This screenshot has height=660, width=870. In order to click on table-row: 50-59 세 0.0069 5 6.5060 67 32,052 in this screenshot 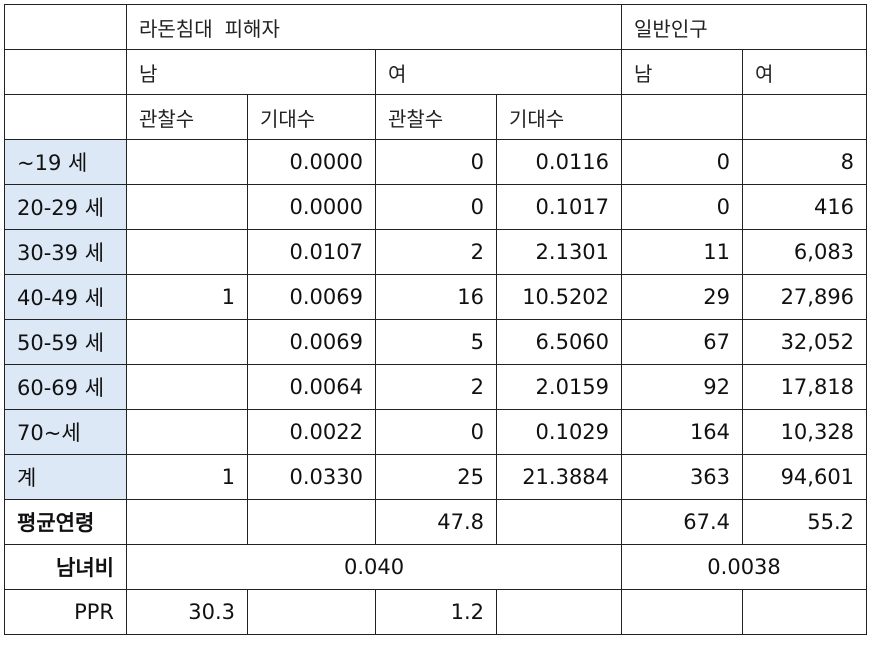, I will do `click(436, 342)`.